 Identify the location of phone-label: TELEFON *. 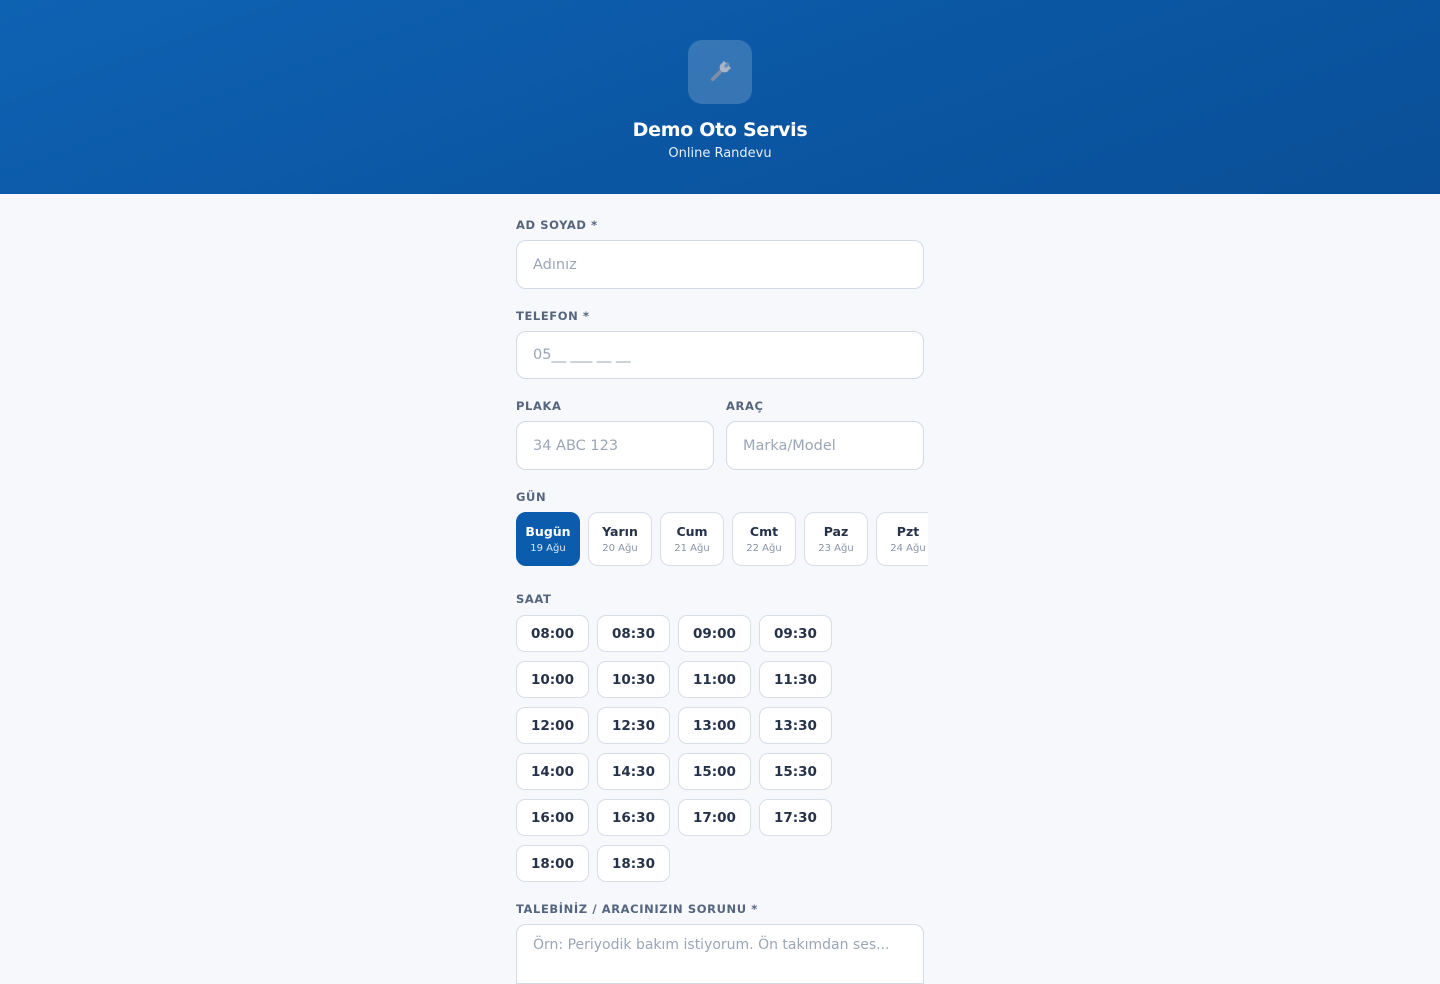
(553, 316).